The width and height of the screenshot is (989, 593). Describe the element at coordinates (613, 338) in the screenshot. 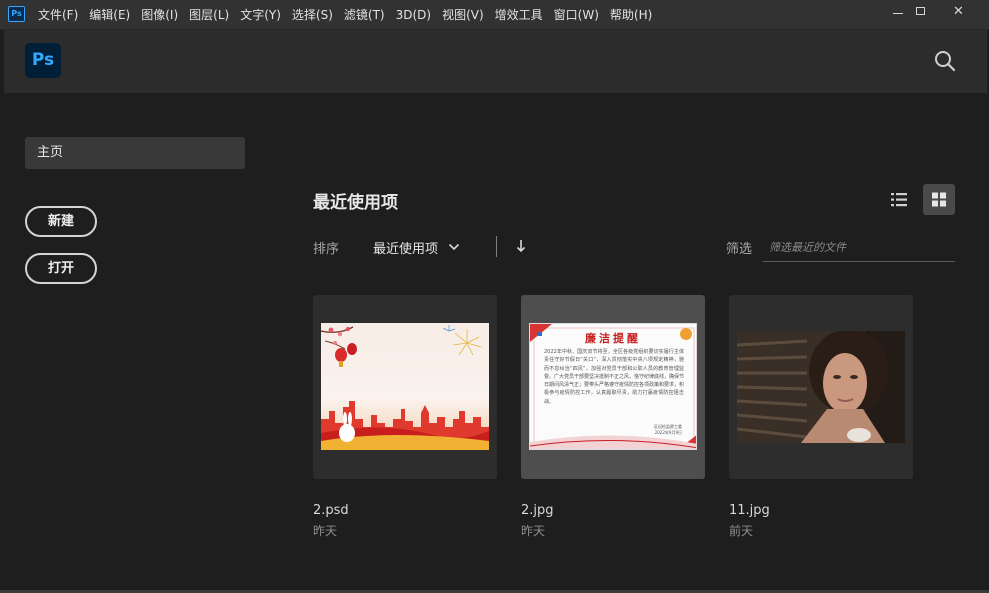

I see `document-title: 廉洁提醒` at that location.